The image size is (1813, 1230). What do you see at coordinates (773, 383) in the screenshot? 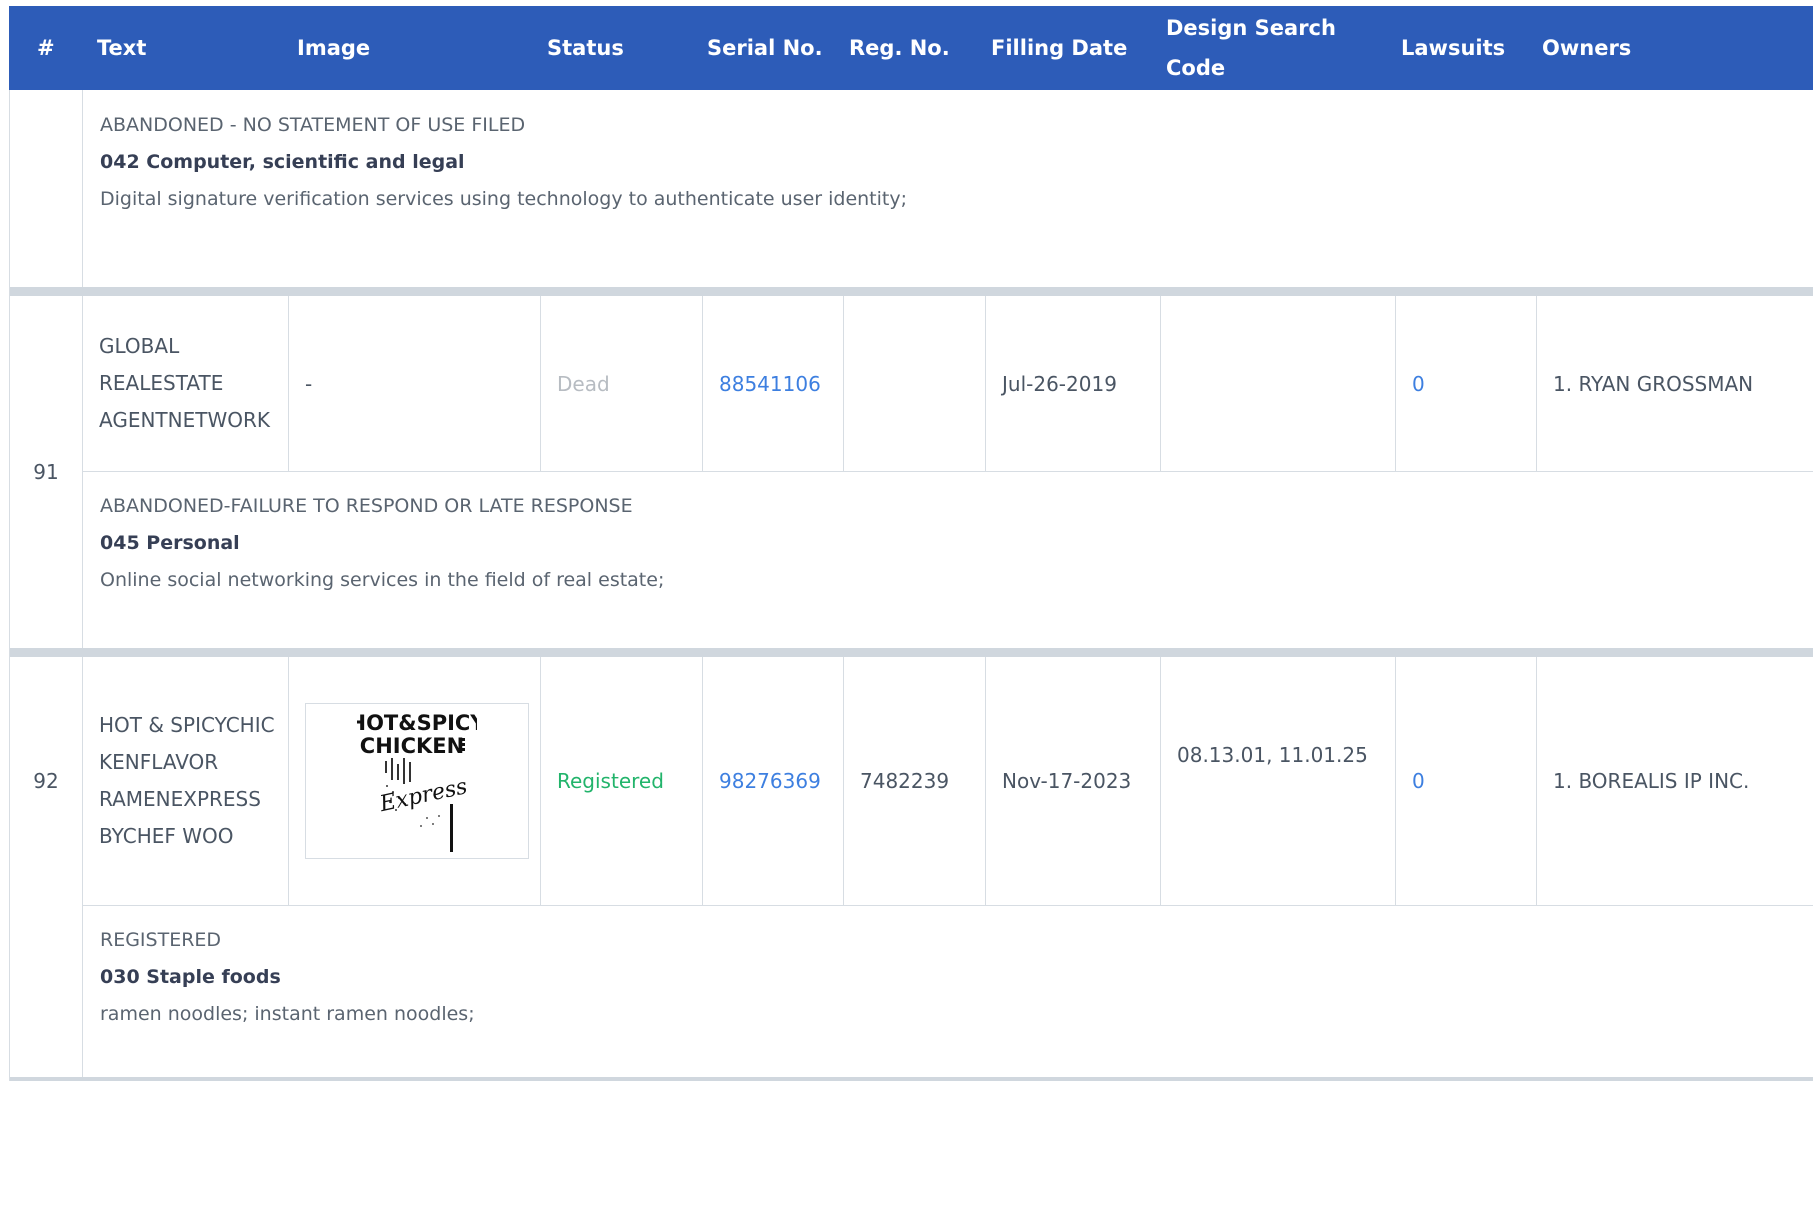
I see `serial-number-link: 88541106` at bounding box center [773, 383].